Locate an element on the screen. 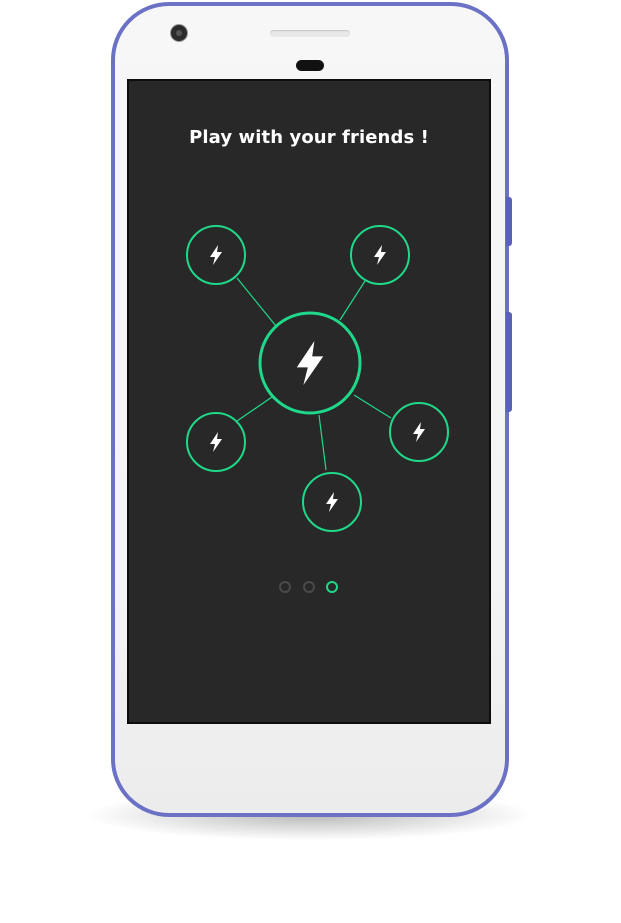 This screenshot has width=621, height=923. center-node is located at coordinates (310, 363).